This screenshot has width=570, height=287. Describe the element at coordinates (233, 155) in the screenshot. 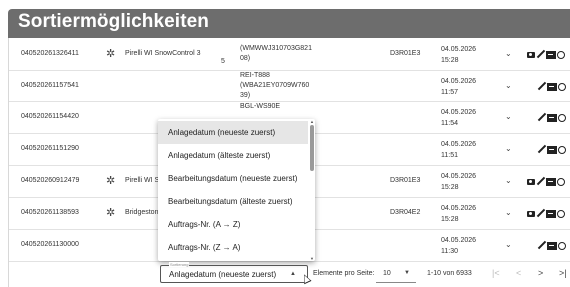

I see `sort-option: Anlagedatum (älteste zuerst)` at that location.